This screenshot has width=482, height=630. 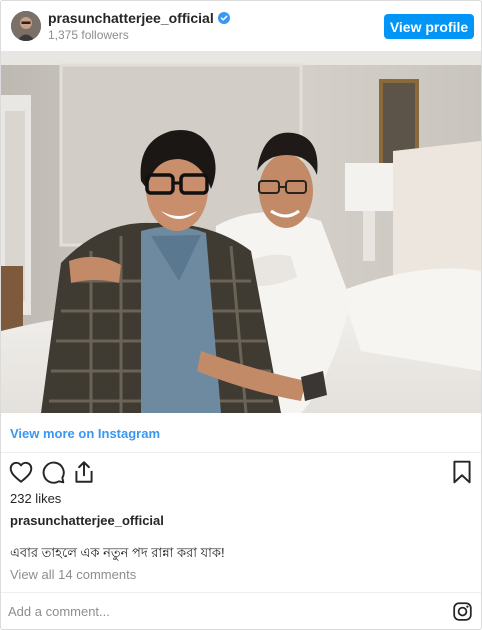 I want to click on follower-count: 1,375 followers, so click(x=88, y=35).